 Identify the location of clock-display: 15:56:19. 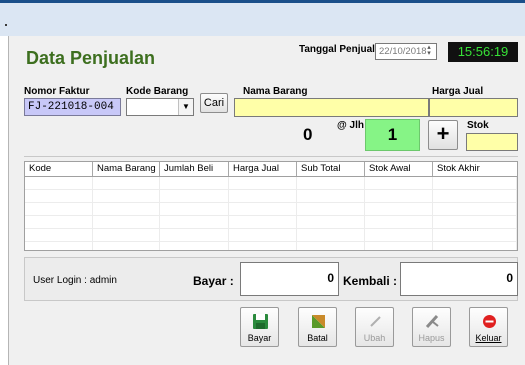
(483, 52).